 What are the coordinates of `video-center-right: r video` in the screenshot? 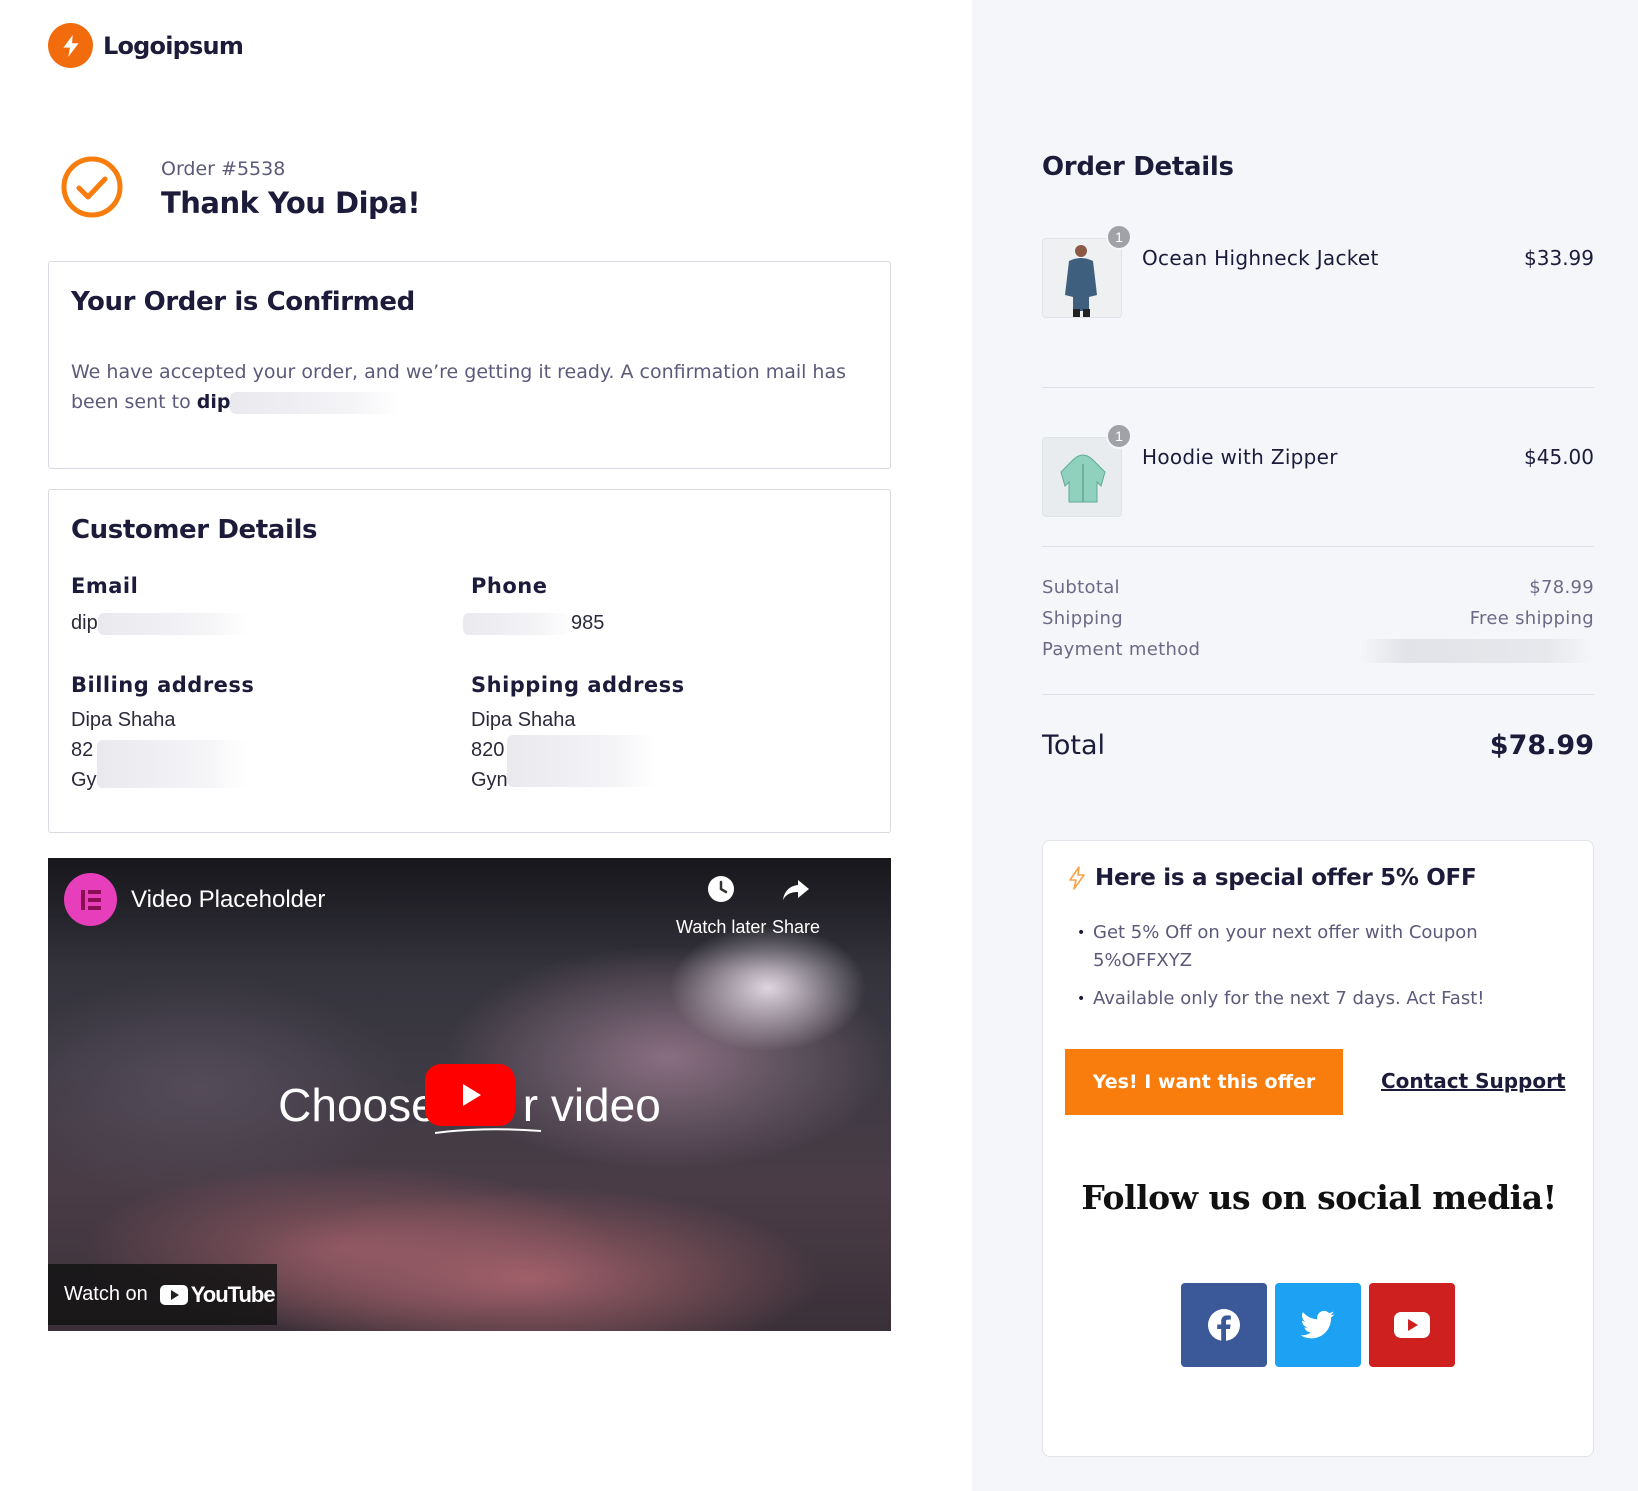 It's located at (591, 1105).